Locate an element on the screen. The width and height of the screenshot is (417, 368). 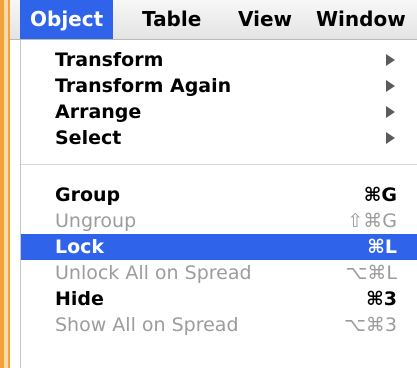
menu-item-hide: Hide ⌘3 is located at coordinates (219, 299).